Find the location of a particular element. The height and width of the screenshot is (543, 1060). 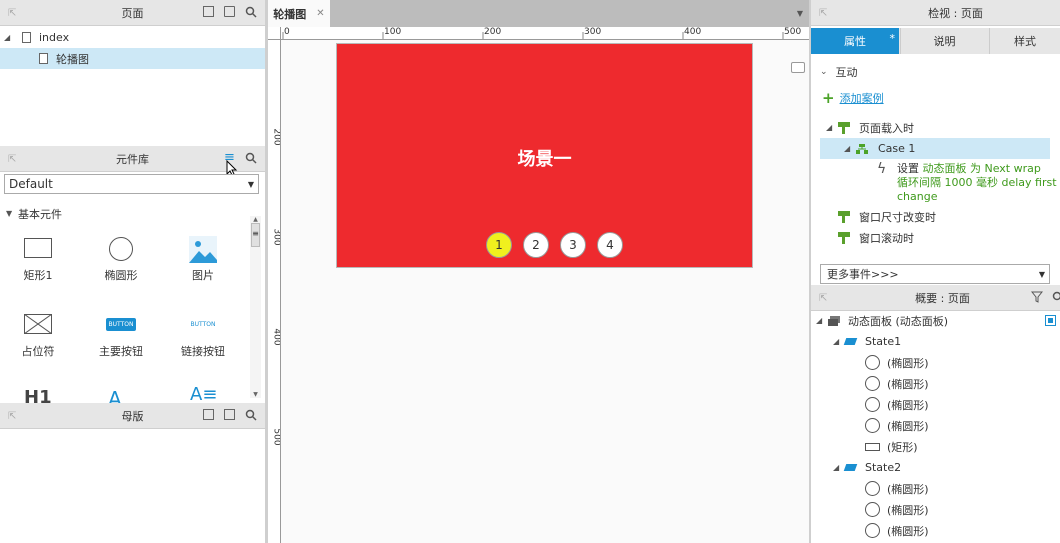

add-page-icon is located at coordinates (208, 11).